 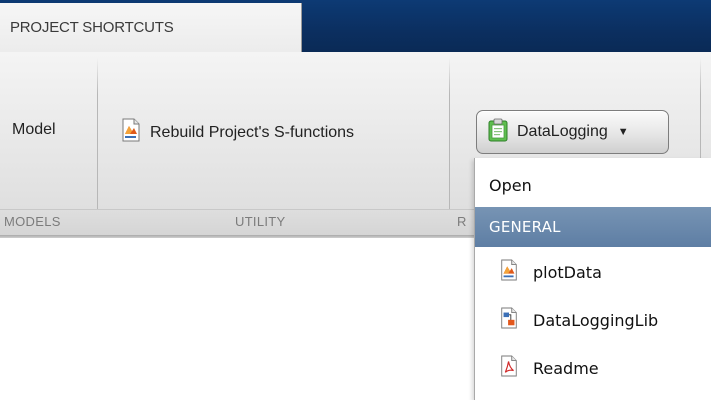 I want to click on tab-project-shortcuts: PROJECT SHORTCUTS, so click(x=151, y=27).